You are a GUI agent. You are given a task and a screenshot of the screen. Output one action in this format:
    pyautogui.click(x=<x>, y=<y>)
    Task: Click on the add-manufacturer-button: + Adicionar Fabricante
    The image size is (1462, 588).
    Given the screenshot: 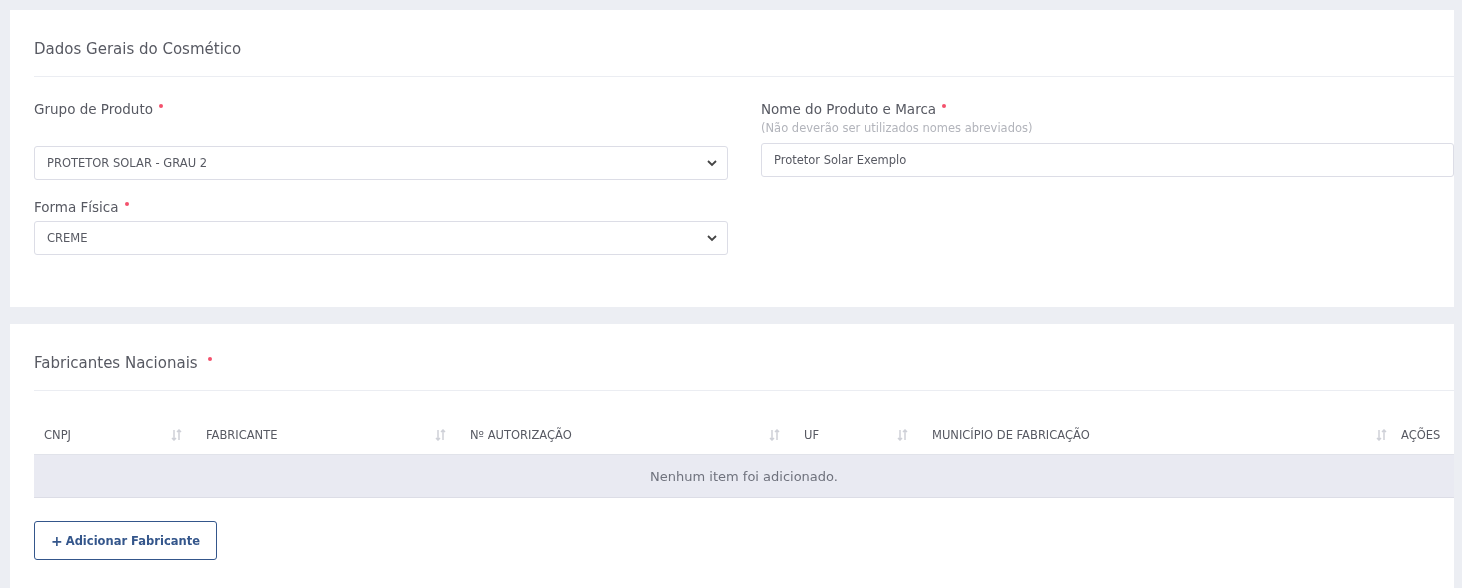 What is the action you would take?
    pyautogui.click(x=125, y=540)
    